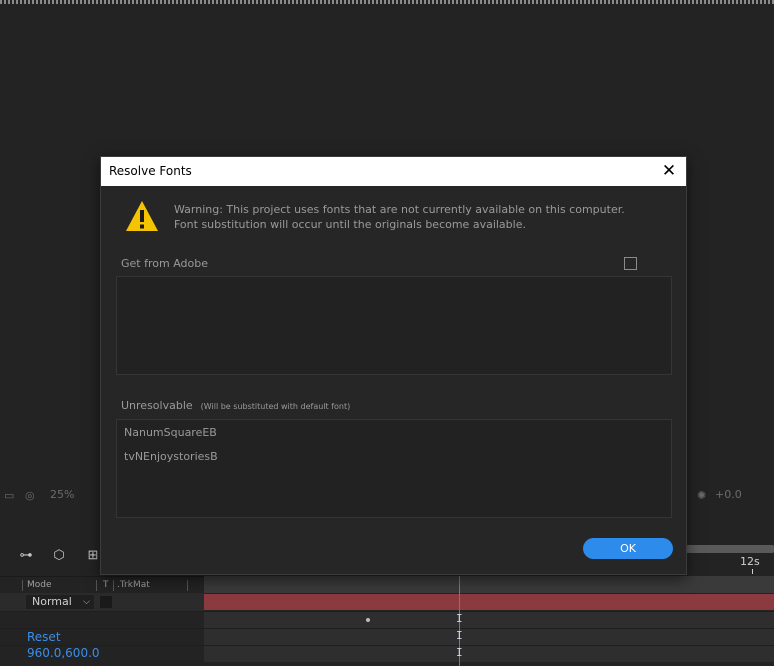  What do you see at coordinates (164, 263) in the screenshot?
I see `get-from-adobe-label: Get from Adobe` at bounding box center [164, 263].